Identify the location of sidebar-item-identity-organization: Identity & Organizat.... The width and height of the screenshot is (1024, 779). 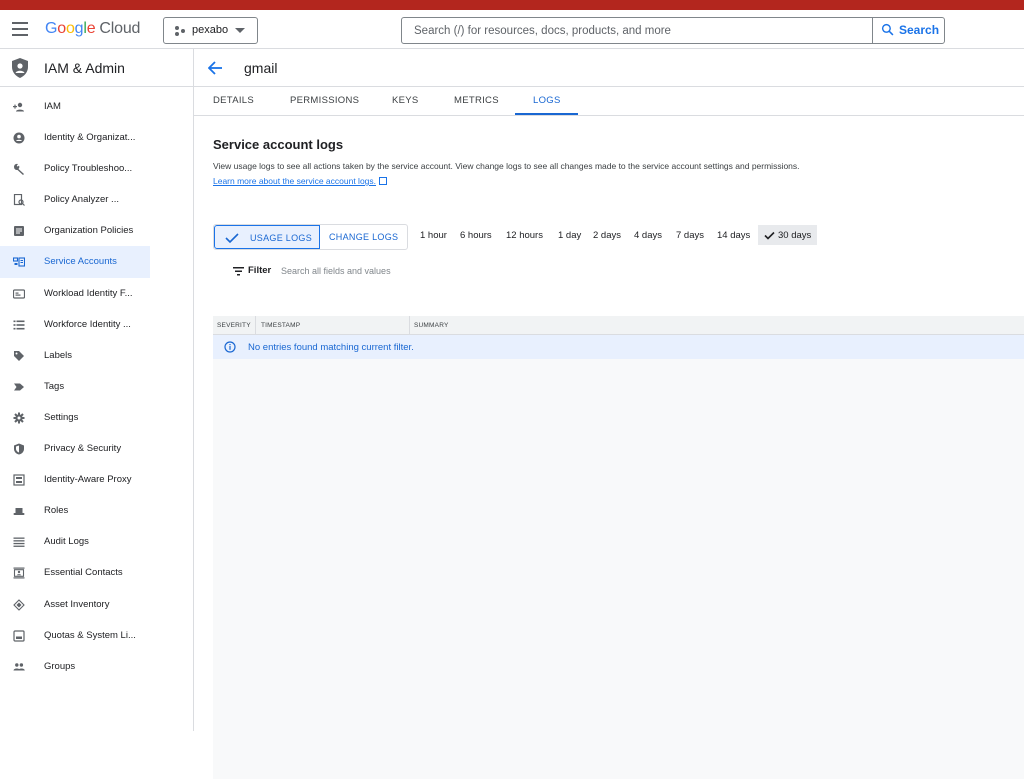
(96, 137).